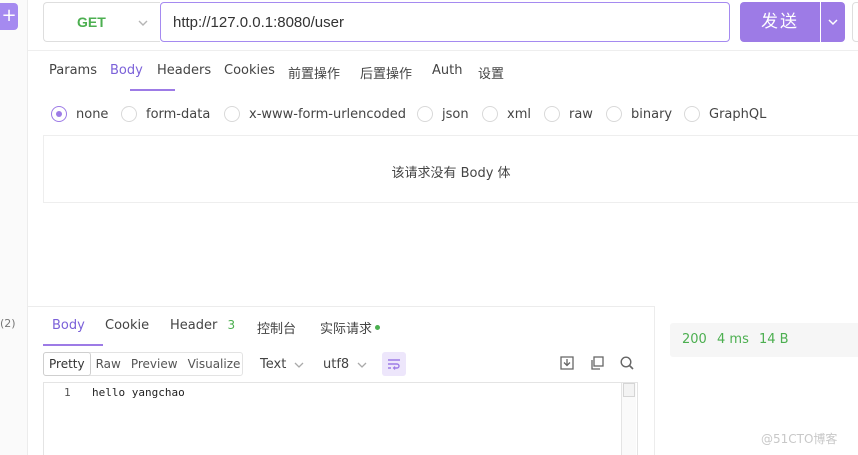 This screenshot has width=858, height=455. I want to click on method-select: GET, so click(101, 22).